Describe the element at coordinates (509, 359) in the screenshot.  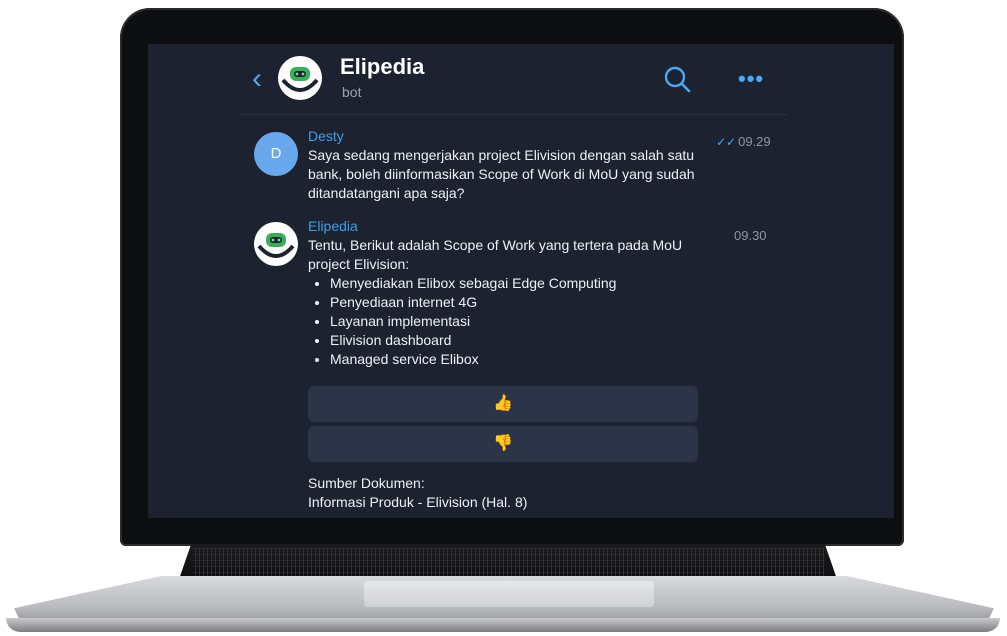
I see `list-item: Managed service Elibox` at that location.